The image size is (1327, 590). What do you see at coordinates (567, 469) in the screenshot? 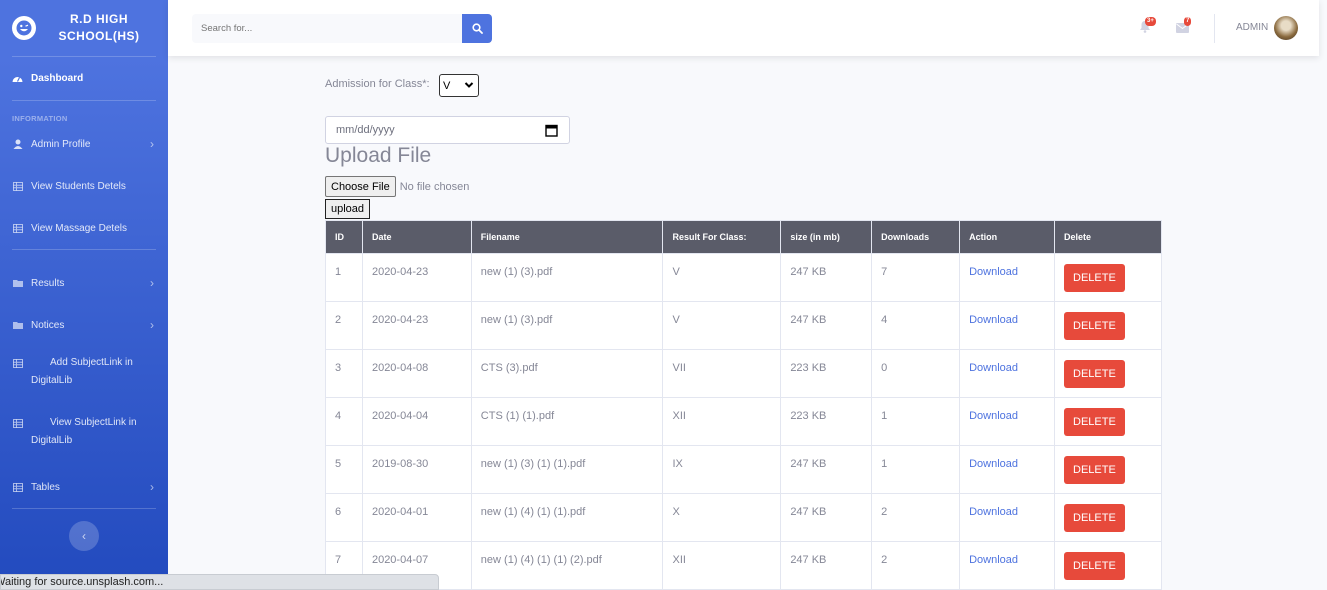
I see `cell-filename: new (1) (3) (1) (1).pdf` at bounding box center [567, 469].